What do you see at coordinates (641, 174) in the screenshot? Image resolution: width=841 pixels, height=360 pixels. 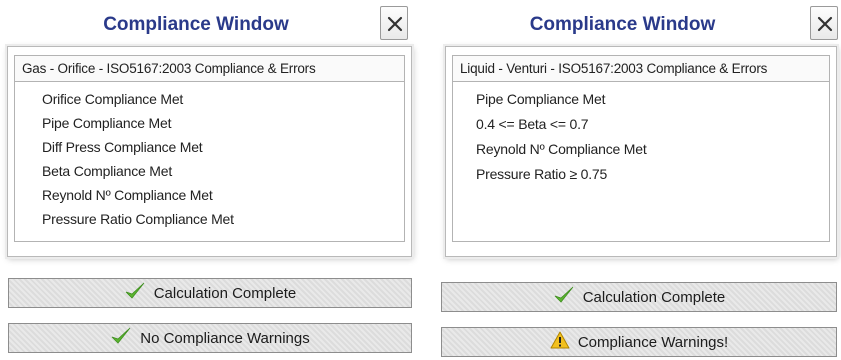 I see `list-item: Pressure Ratio ≥ 0.75` at bounding box center [641, 174].